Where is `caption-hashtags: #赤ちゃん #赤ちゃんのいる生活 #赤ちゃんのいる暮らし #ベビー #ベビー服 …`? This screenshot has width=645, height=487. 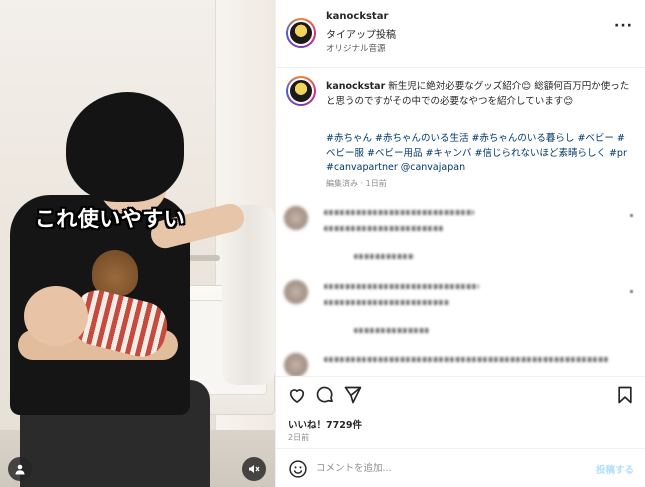 caption-hashtags: #赤ちゃん #赤ちゃんのいる生活 #赤ちゃんのいる暮らし #ベビー #ベビー服 … is located at coordinates (478, 154).